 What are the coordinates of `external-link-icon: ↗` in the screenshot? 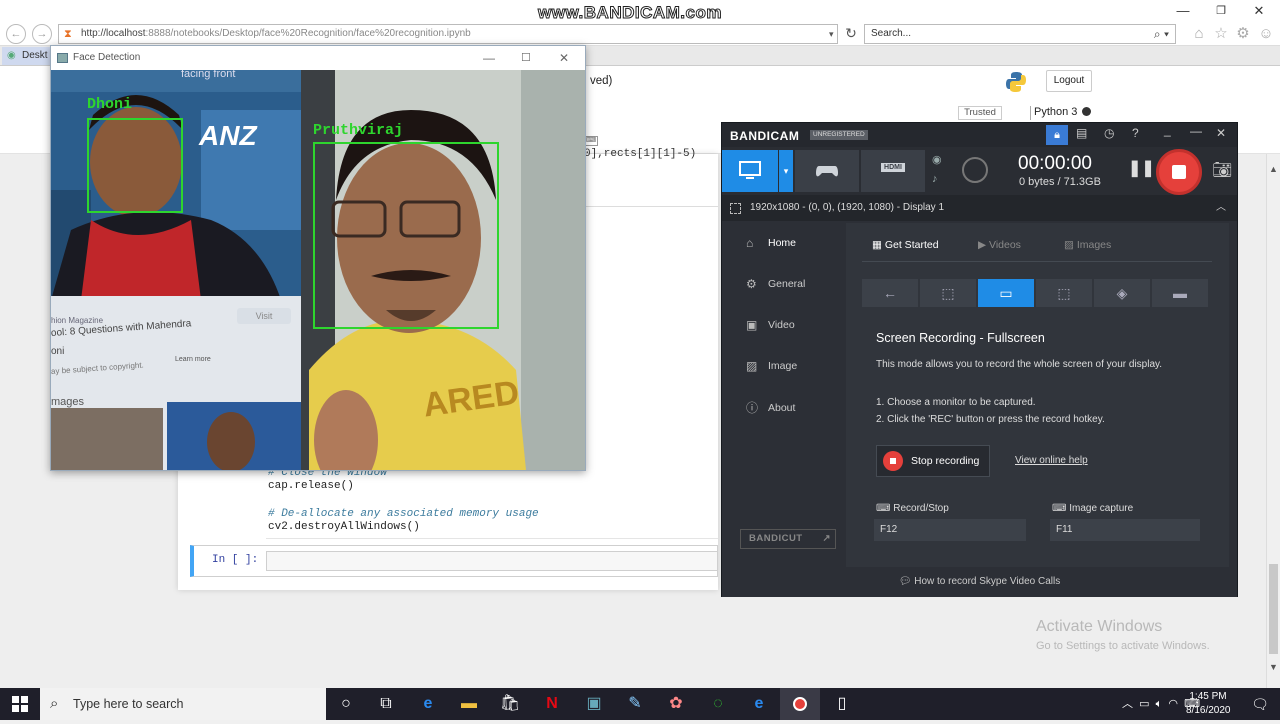 It's located at (826, 538).